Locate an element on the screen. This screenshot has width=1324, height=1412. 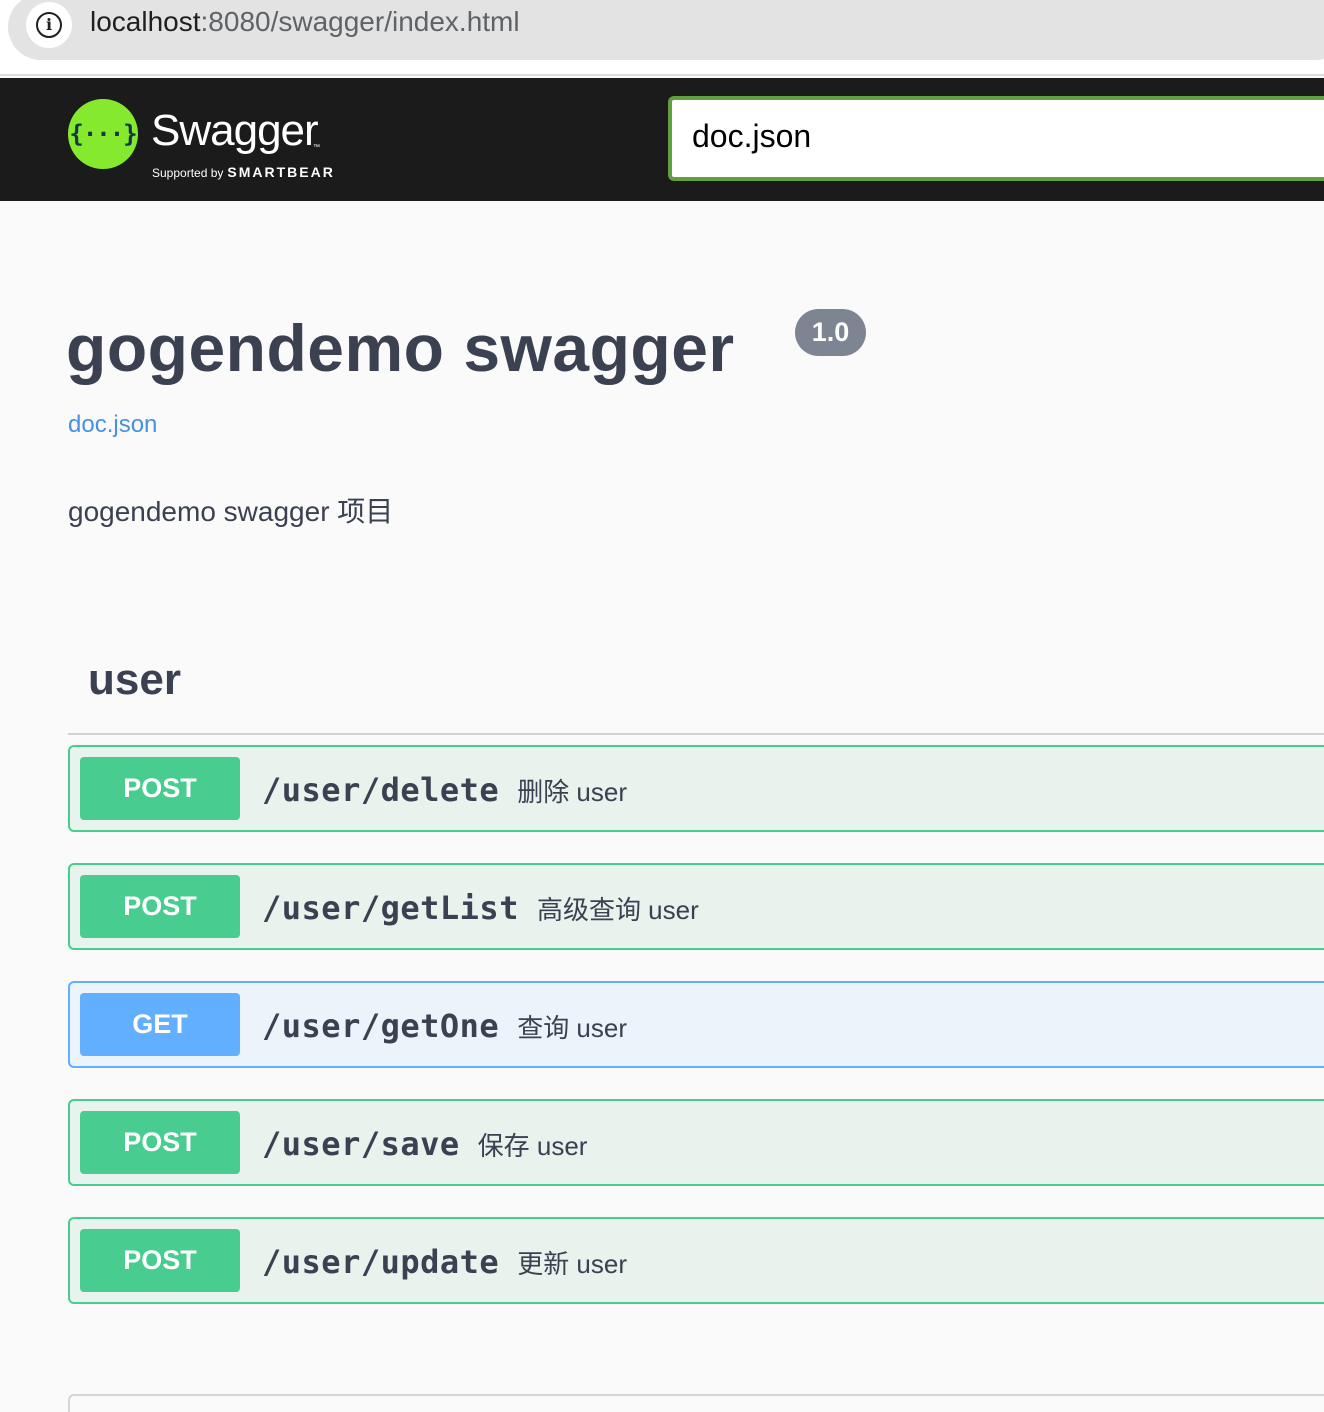
method-badge: GET is located at coordinates (160, 1024).